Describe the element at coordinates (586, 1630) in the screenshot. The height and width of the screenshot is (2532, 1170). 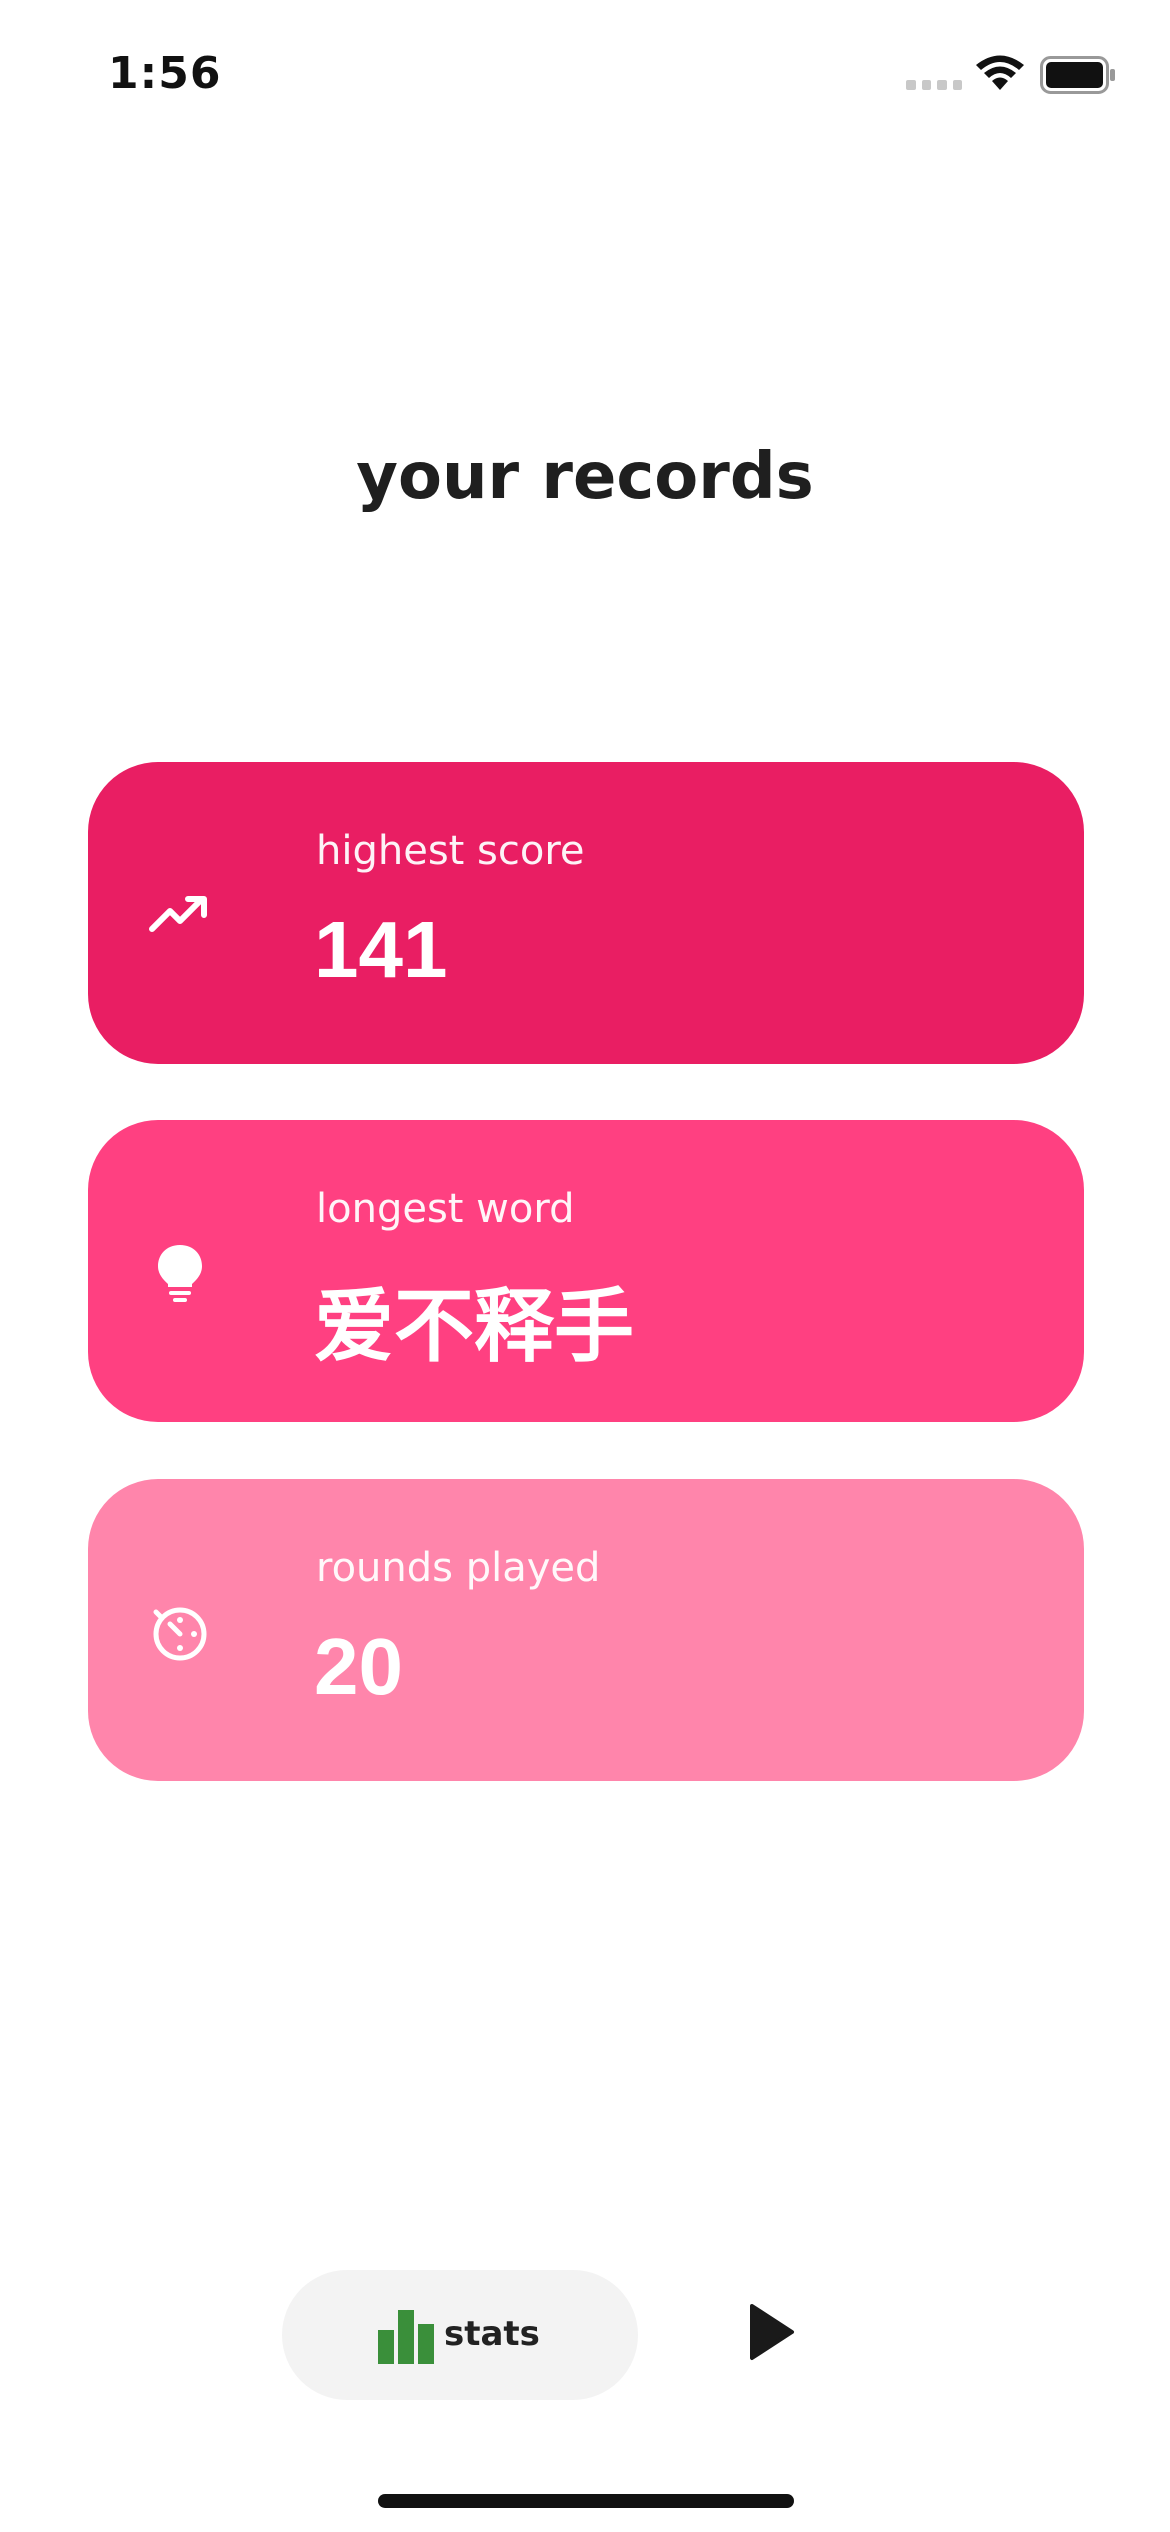
I see `rounds-played-card: rounds played 20` at that location.